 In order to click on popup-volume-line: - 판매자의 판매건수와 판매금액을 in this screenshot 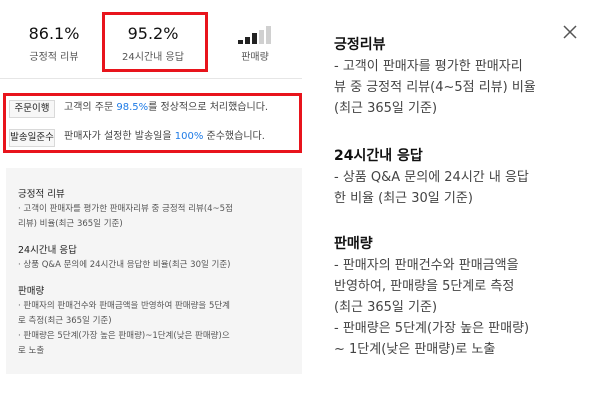, I will do `click(426, 265)`.